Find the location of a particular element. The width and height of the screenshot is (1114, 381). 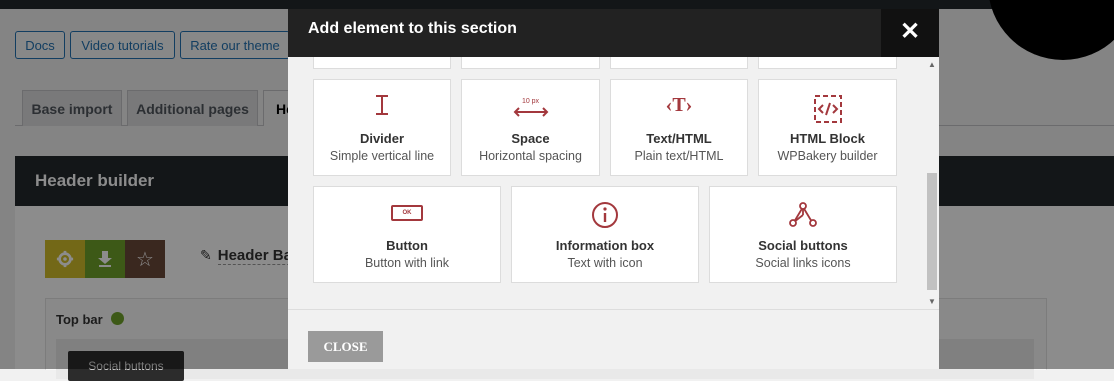

element-desc: WPBakery builder is located at coordinates (827, 156).